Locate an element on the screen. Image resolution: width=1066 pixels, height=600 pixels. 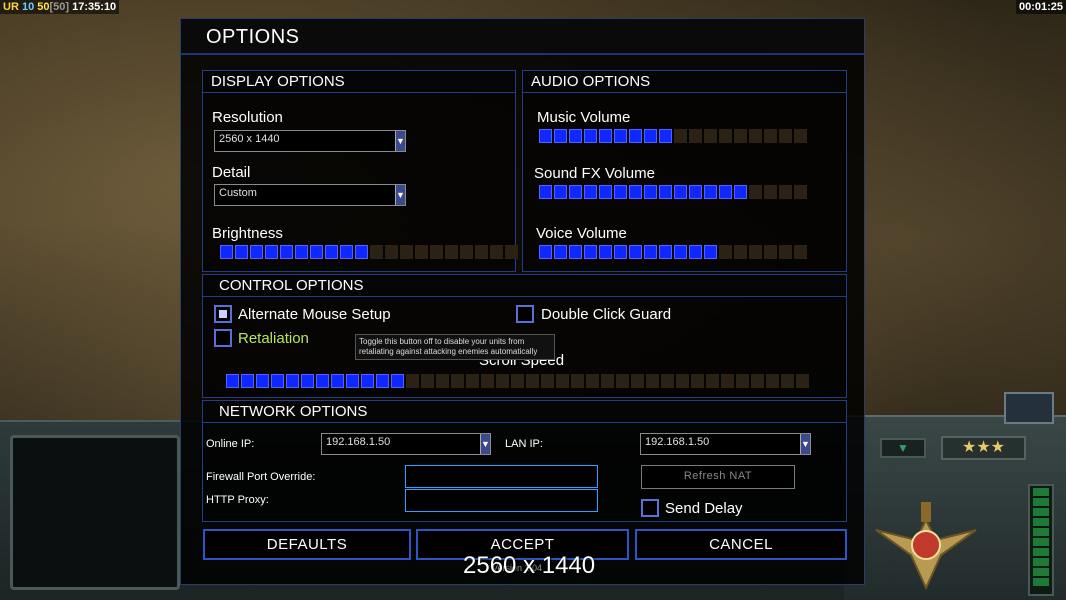
cancel-button: CANCEL is located at coordinates (741, 544).